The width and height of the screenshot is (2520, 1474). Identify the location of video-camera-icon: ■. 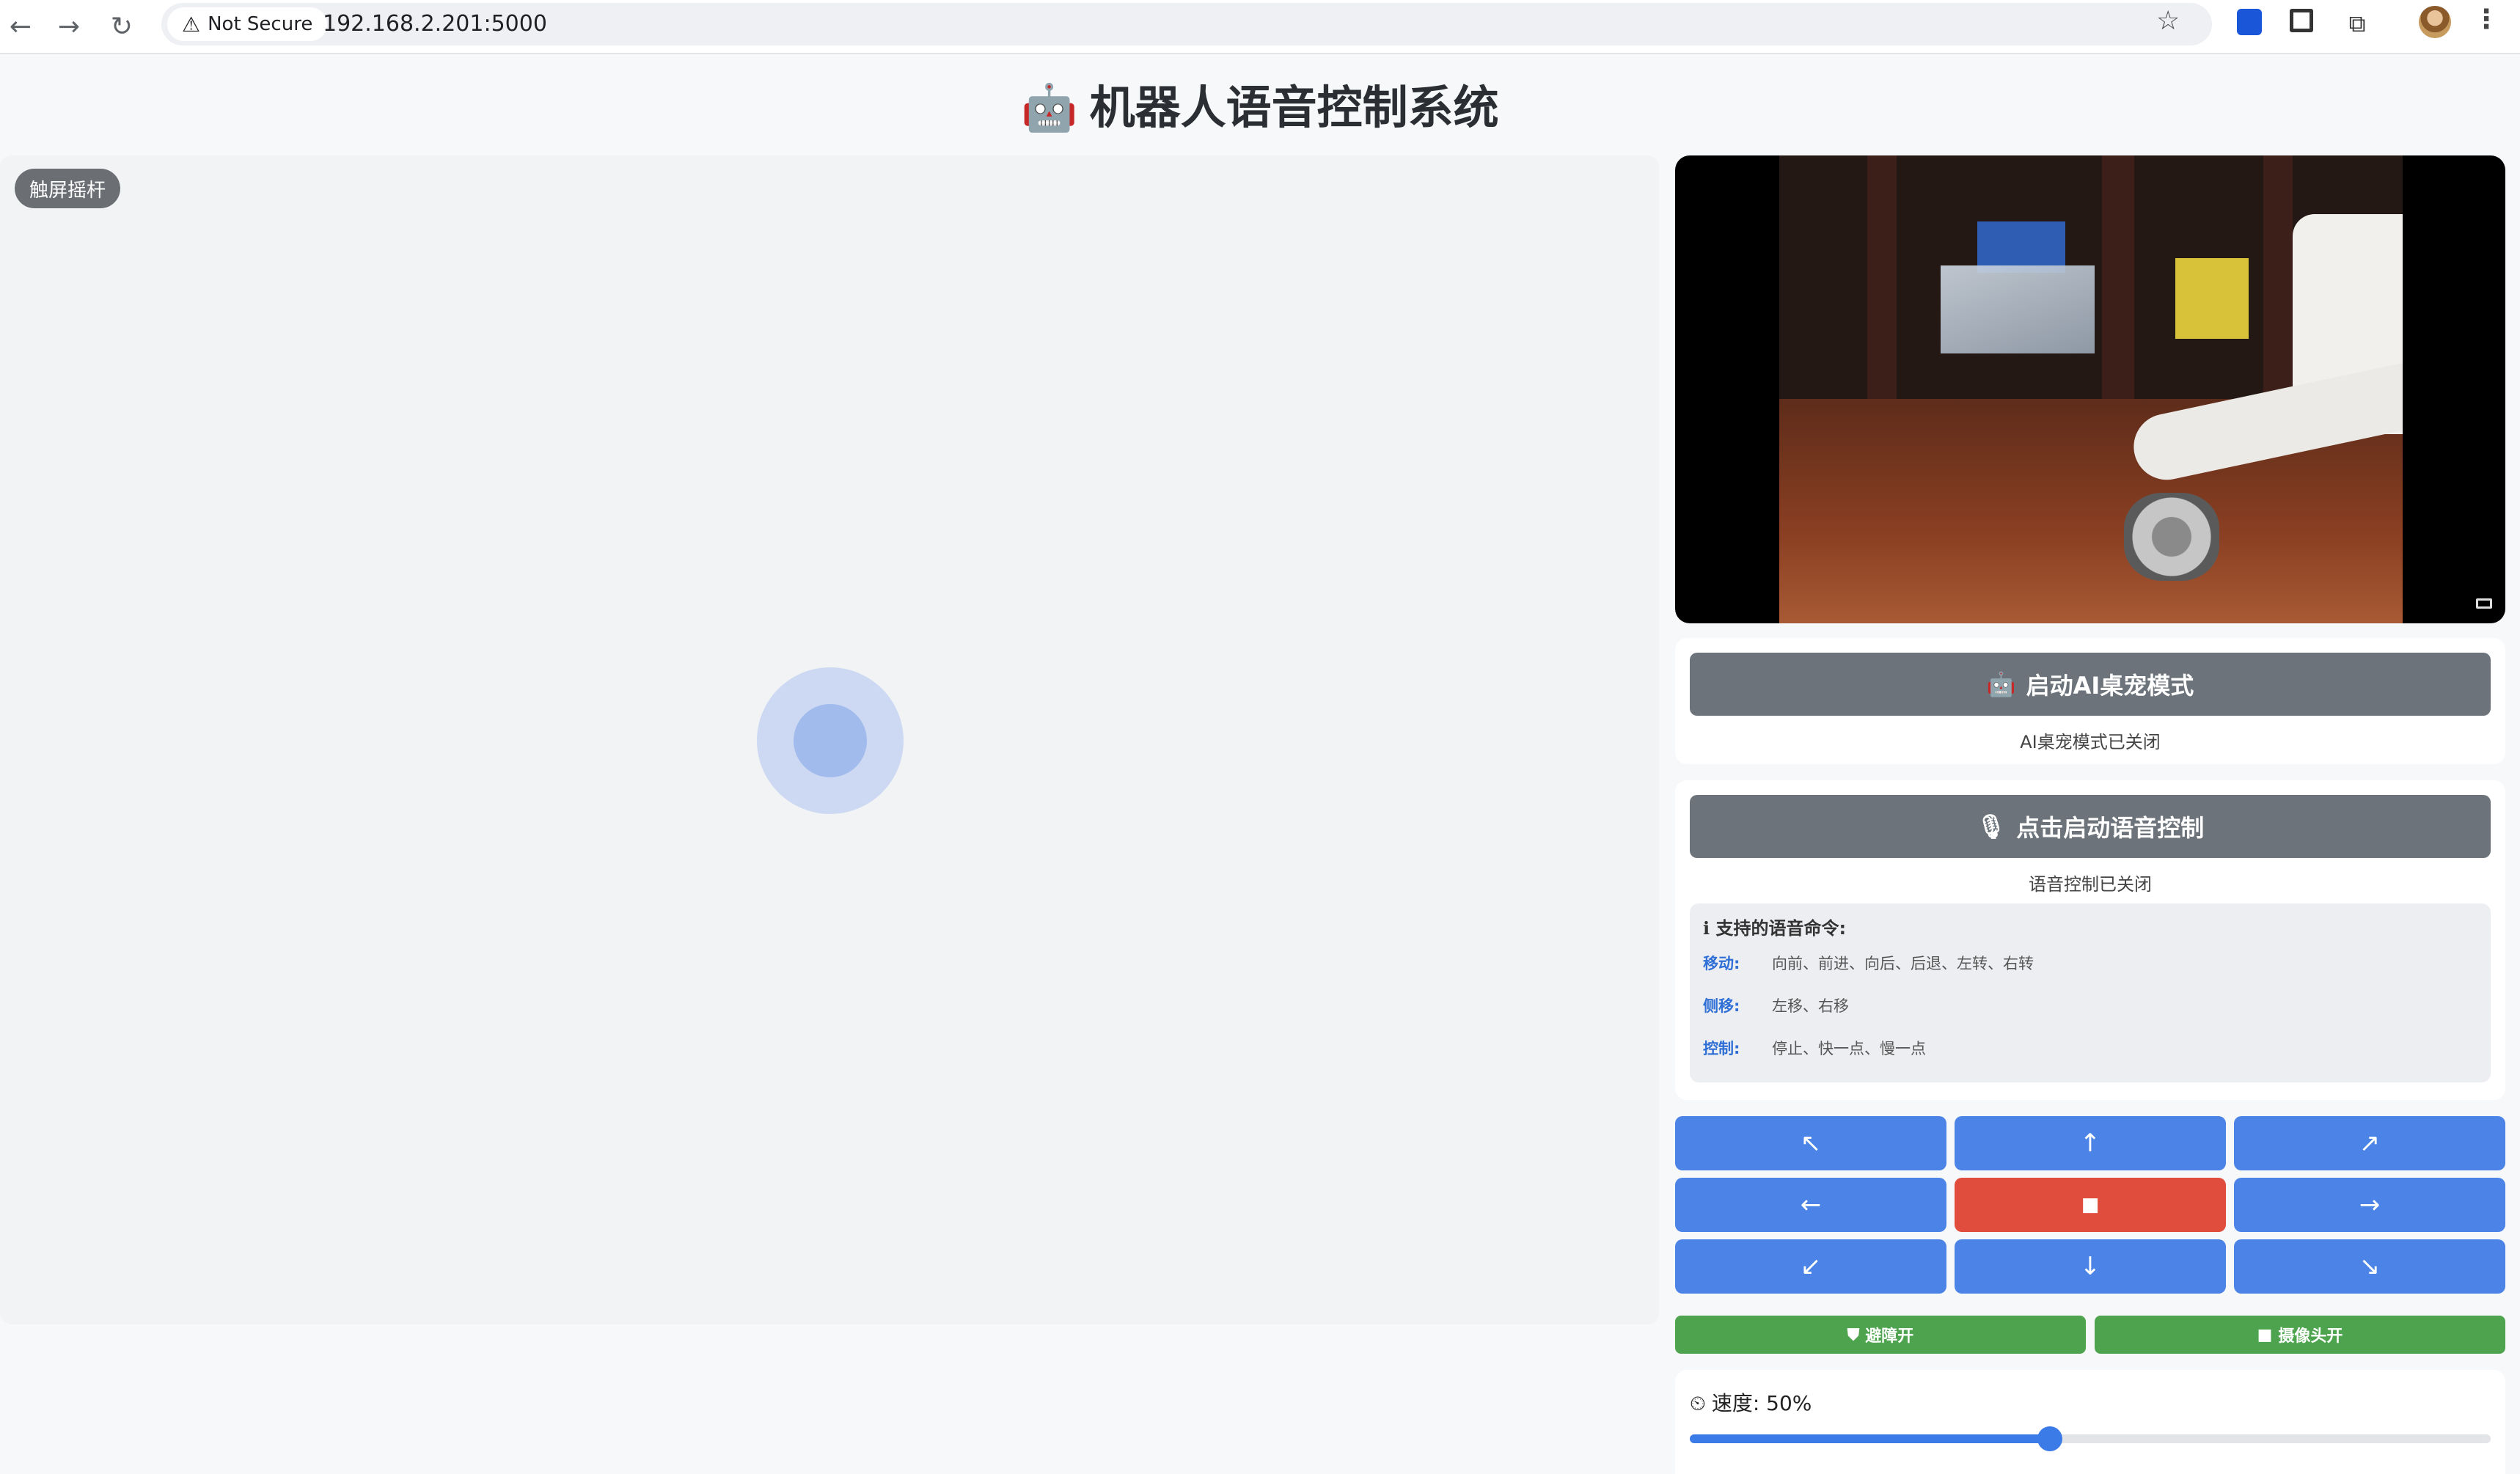
(2265, 1334).